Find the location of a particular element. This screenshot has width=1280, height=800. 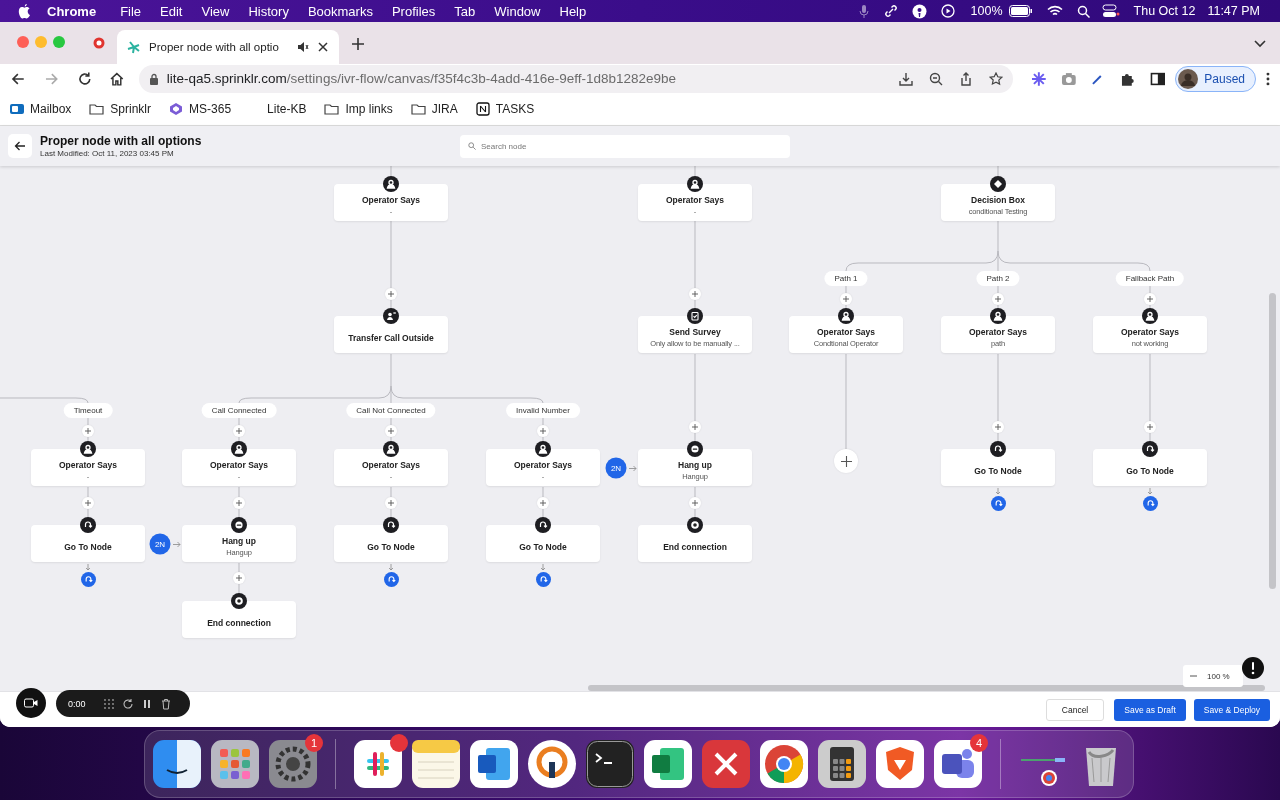

new-tab-icon is located at coordinates (358, 44).